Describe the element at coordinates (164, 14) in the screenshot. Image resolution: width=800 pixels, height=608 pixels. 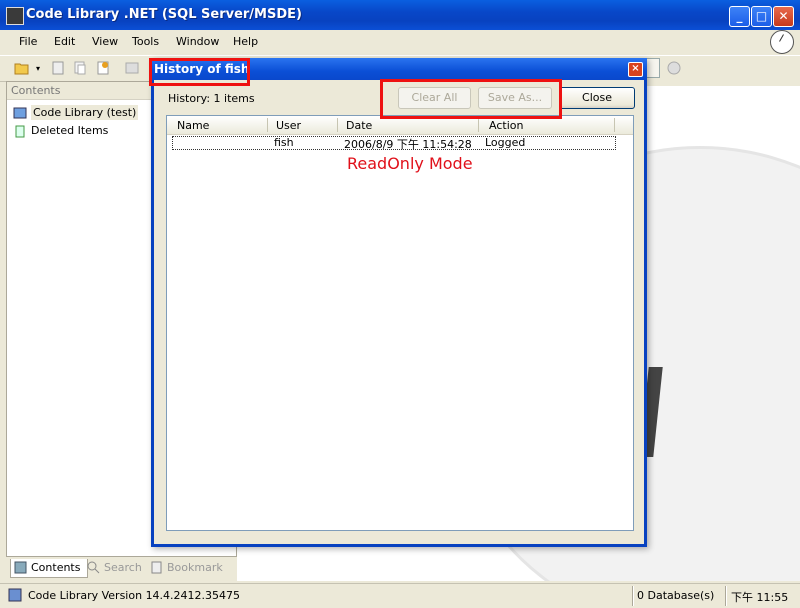
I see `window-title: Code Library .NET (SQL Server/MSDE)` at that location.